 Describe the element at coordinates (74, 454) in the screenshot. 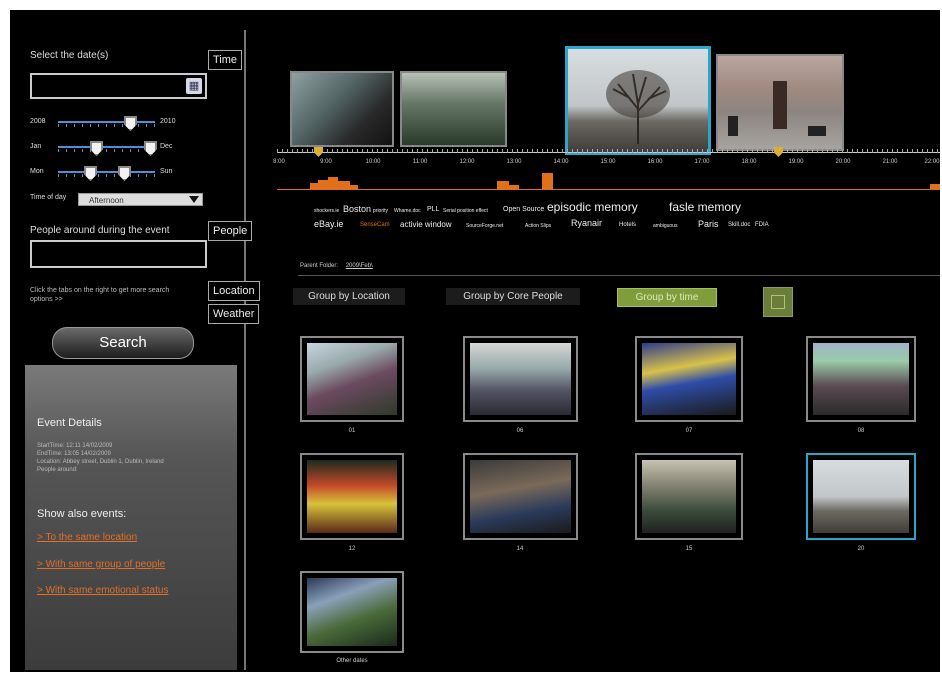

I see `details-end: EndTime: 13:05 14/02/2009` at that location.